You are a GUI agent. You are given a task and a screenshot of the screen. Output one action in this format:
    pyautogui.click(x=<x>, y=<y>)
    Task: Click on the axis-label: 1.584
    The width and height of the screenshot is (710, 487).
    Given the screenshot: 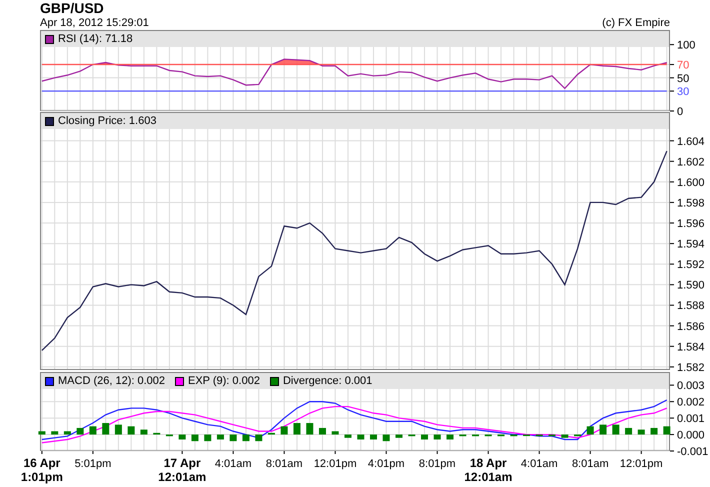 What is the action you would take?
    pyautogui.click(x=691, y=347)
    